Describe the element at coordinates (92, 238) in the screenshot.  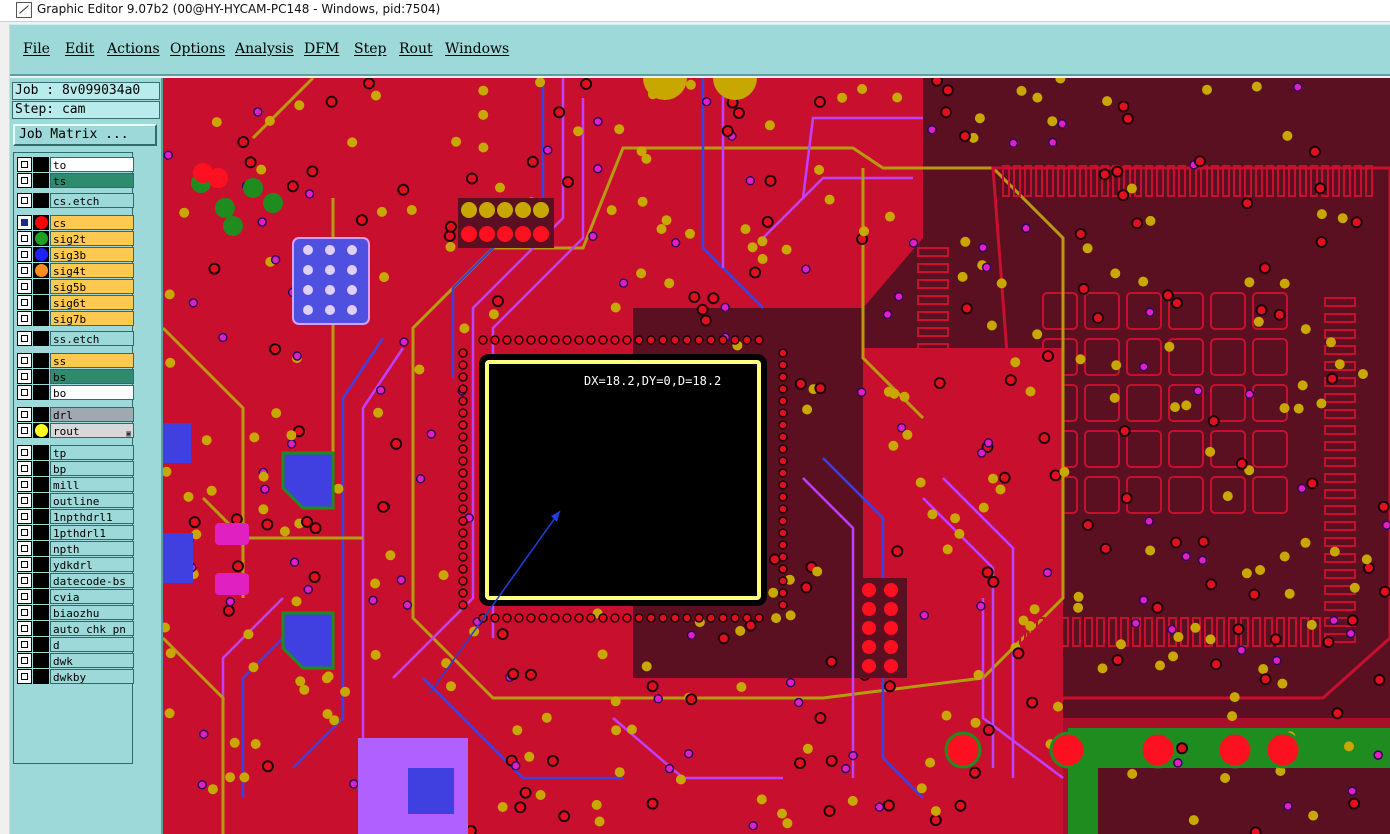
I see `layer-name: sig2t` at that location.